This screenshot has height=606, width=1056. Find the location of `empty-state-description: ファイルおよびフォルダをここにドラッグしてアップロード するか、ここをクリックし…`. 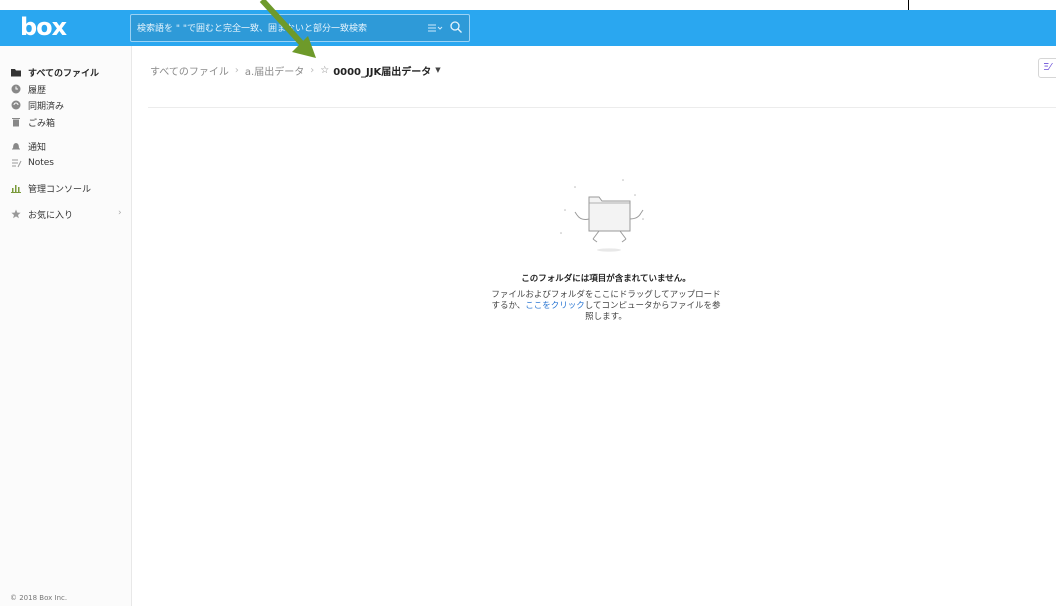

empty-state-description: ファイルおよびフォルダをここにドラッグしてアップロード するか、ここをクリックし… is located at coordinates (606, 306).